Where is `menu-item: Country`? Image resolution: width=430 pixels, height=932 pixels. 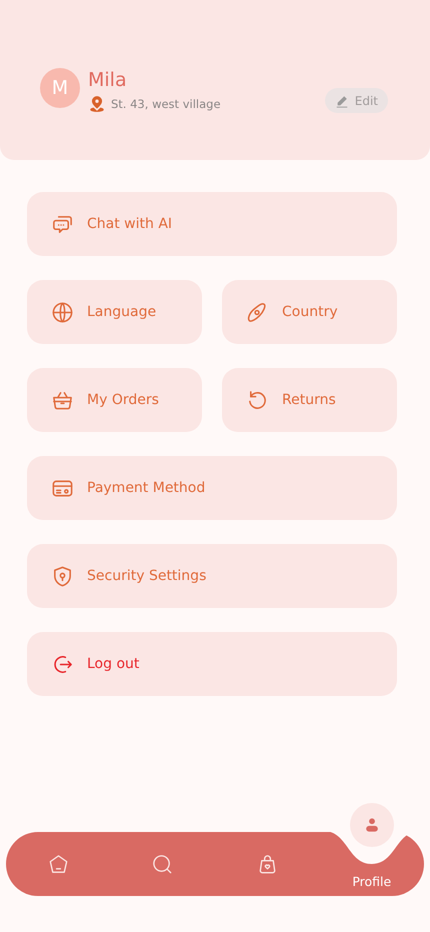 menu-item: Country is located at coordinates (309, 312).